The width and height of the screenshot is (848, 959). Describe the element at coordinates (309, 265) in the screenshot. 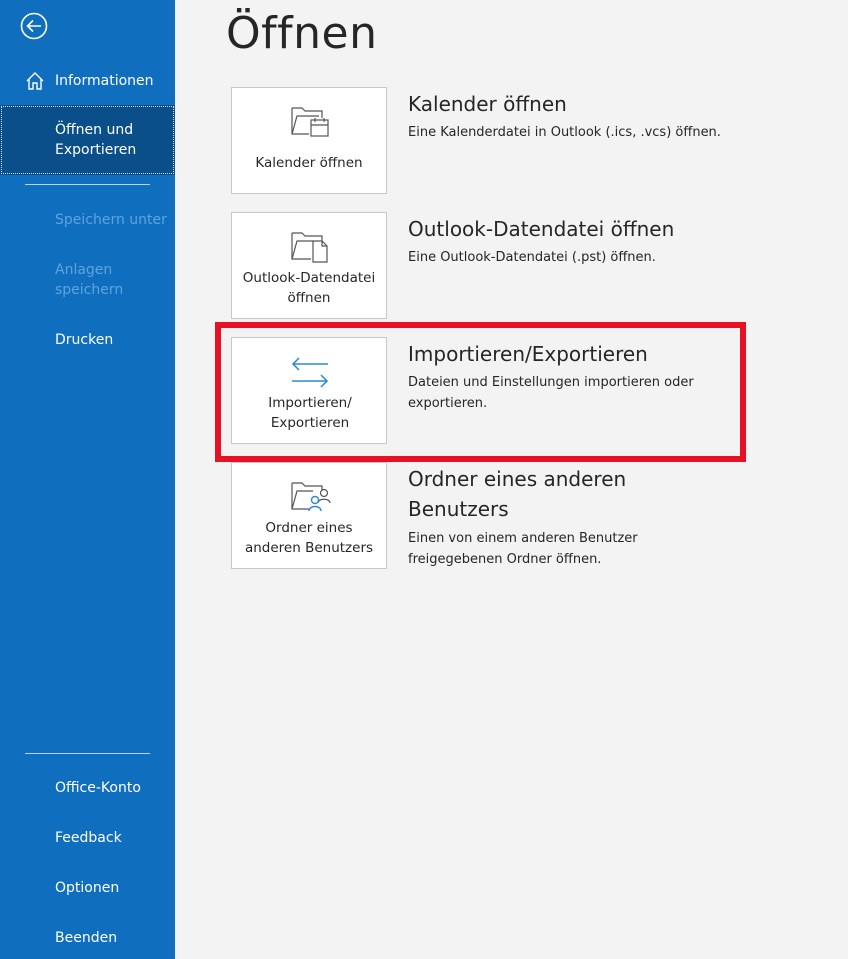

I see `open-data-file-button: Outlook-Datendatei öffnen` at that location.